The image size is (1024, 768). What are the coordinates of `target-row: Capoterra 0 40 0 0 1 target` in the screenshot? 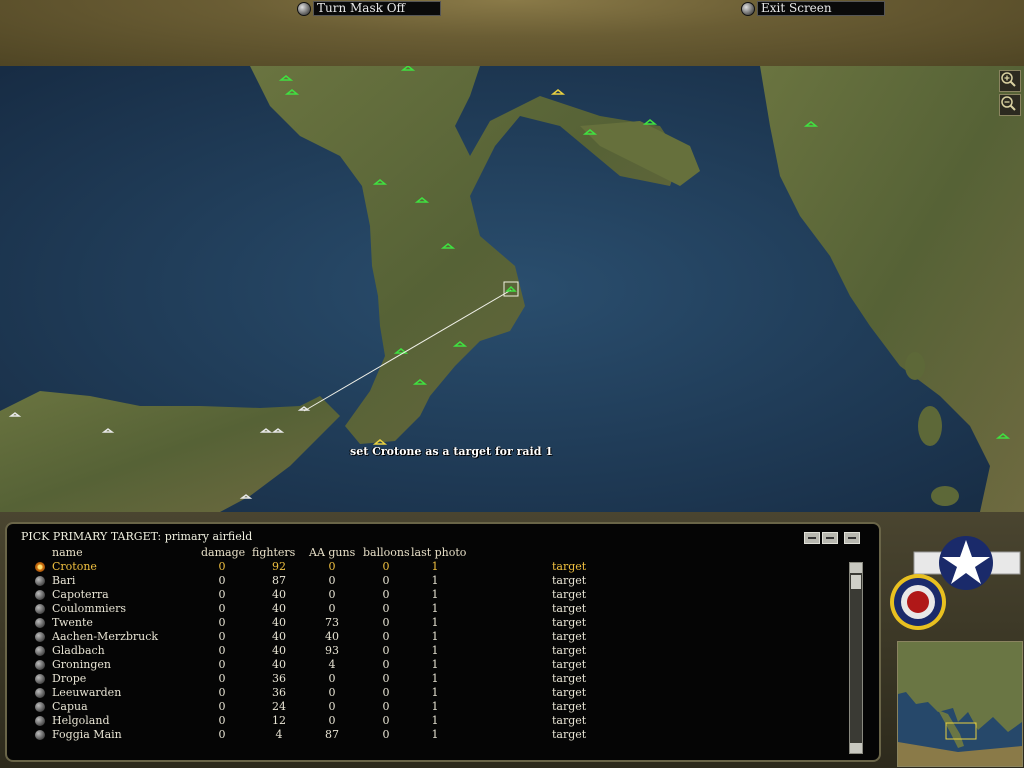 It's located at (427, 595).